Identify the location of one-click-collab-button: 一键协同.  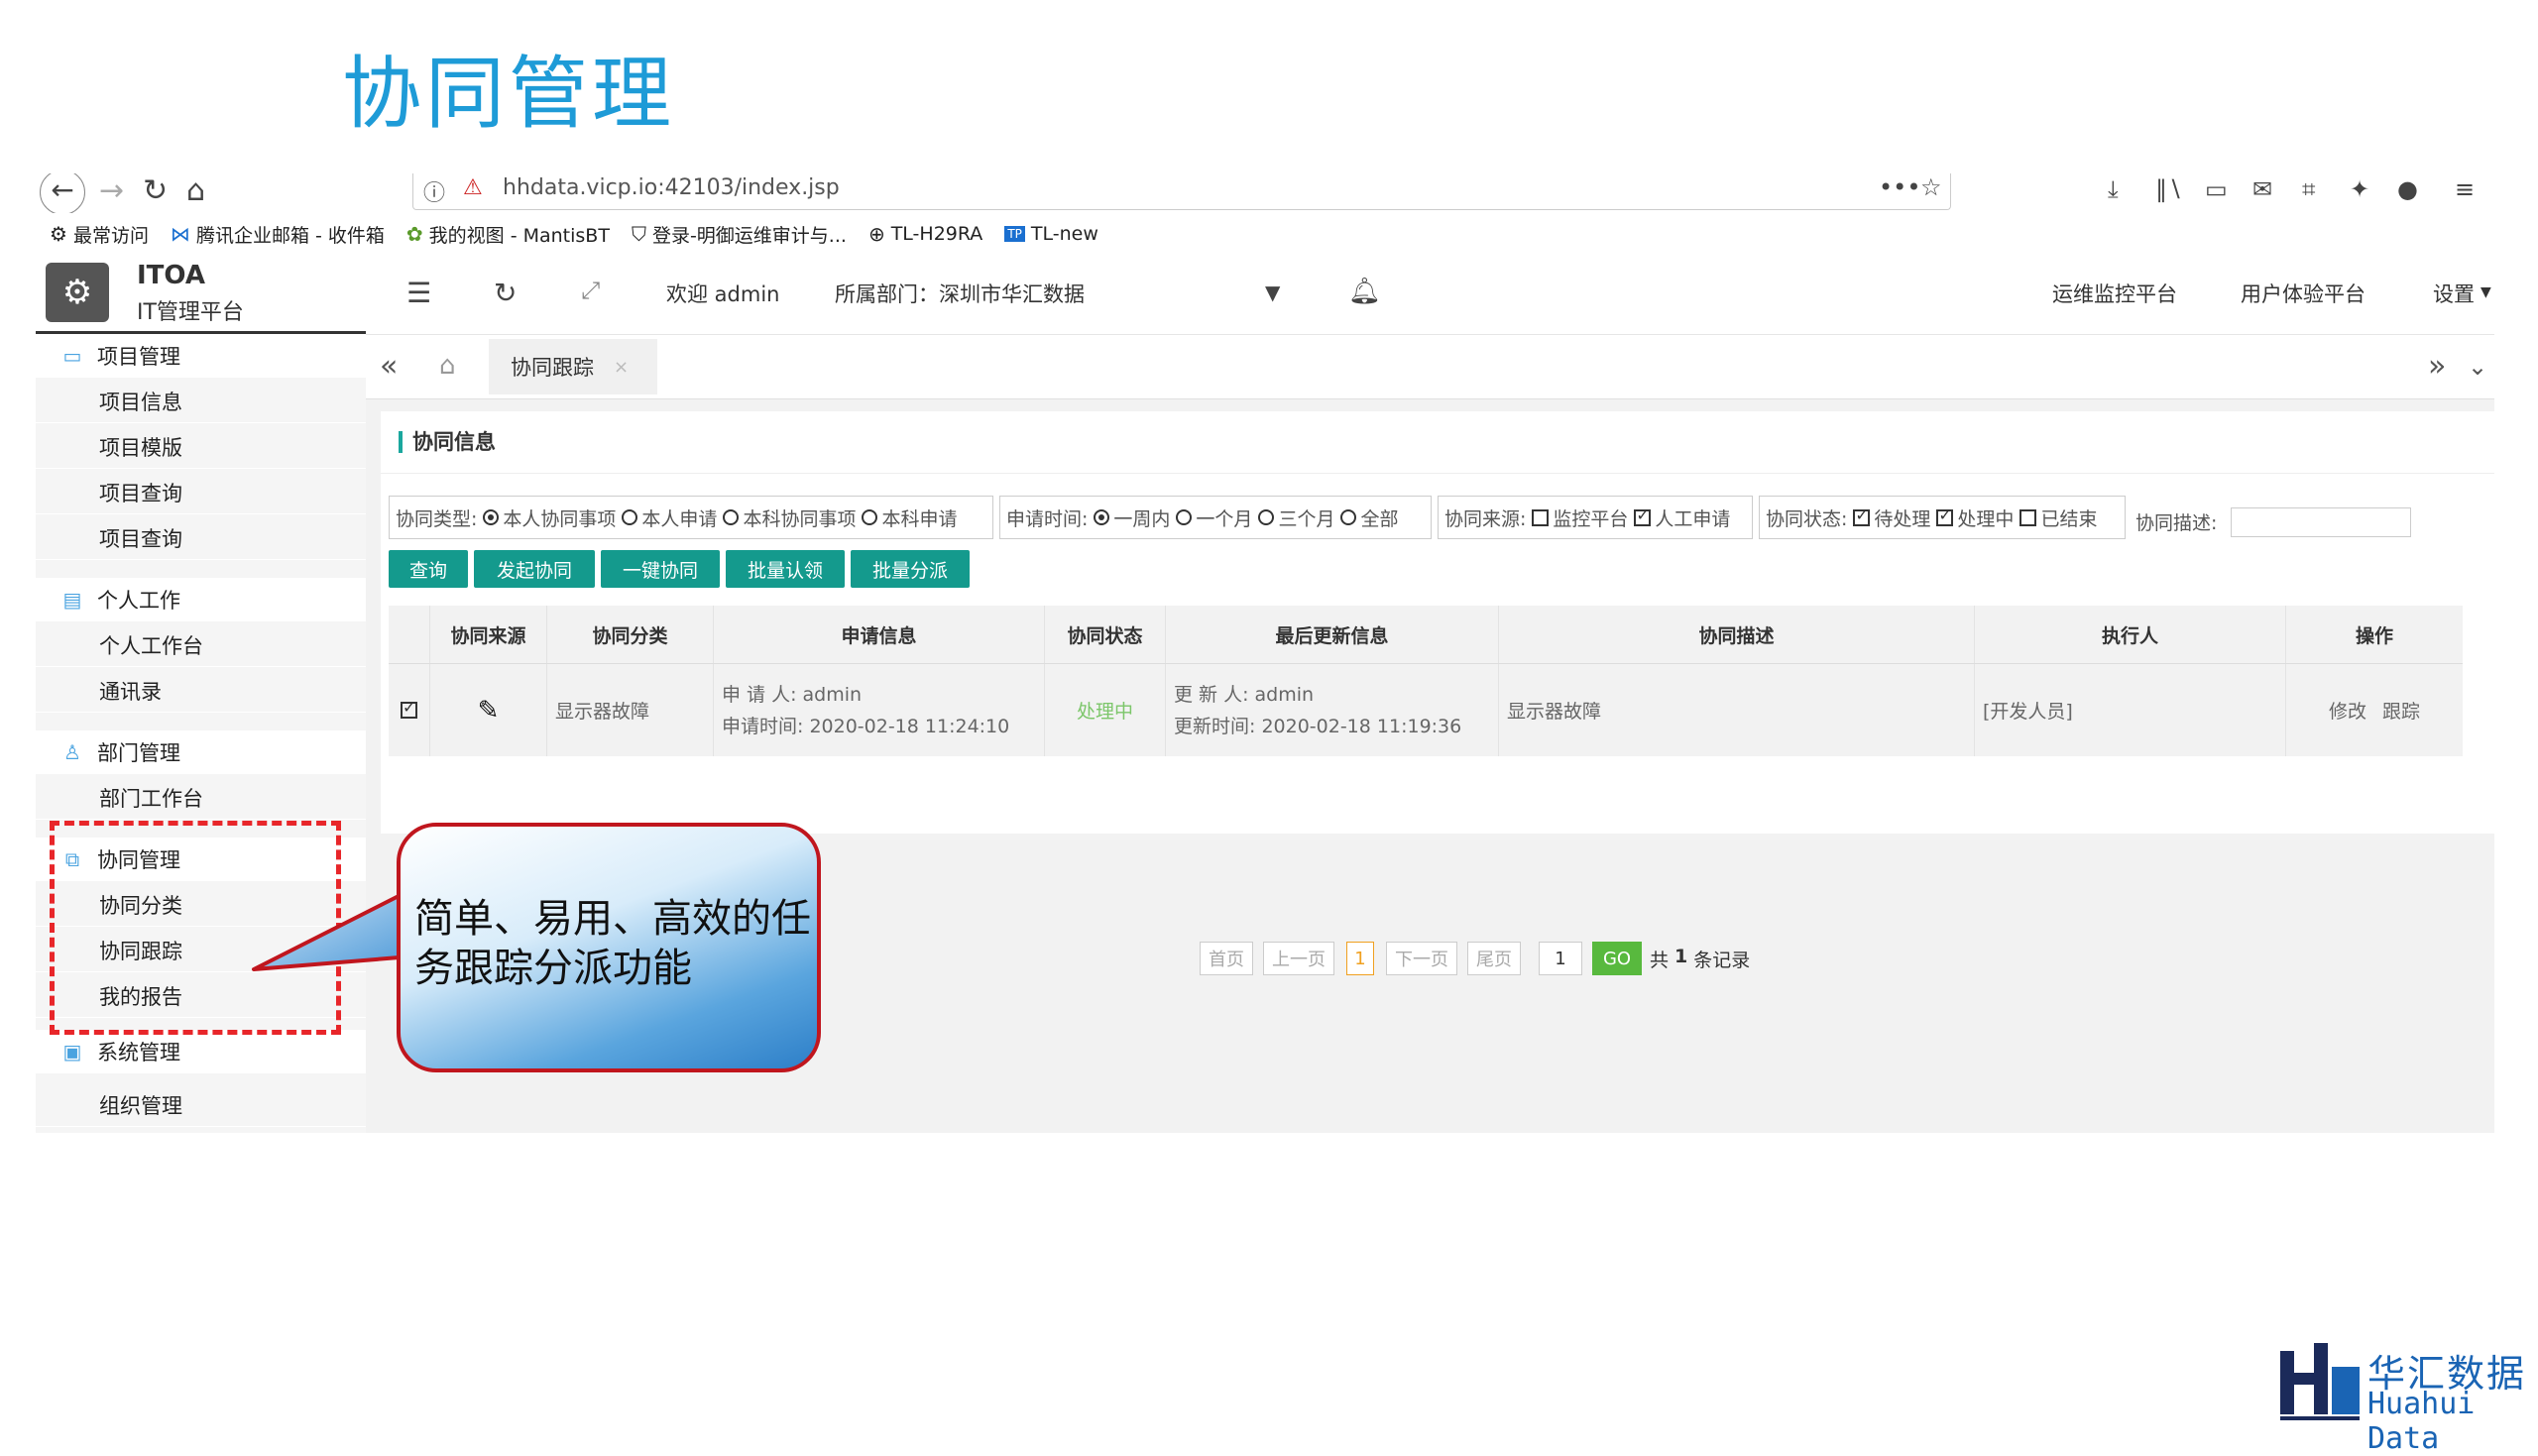
(660, 569).